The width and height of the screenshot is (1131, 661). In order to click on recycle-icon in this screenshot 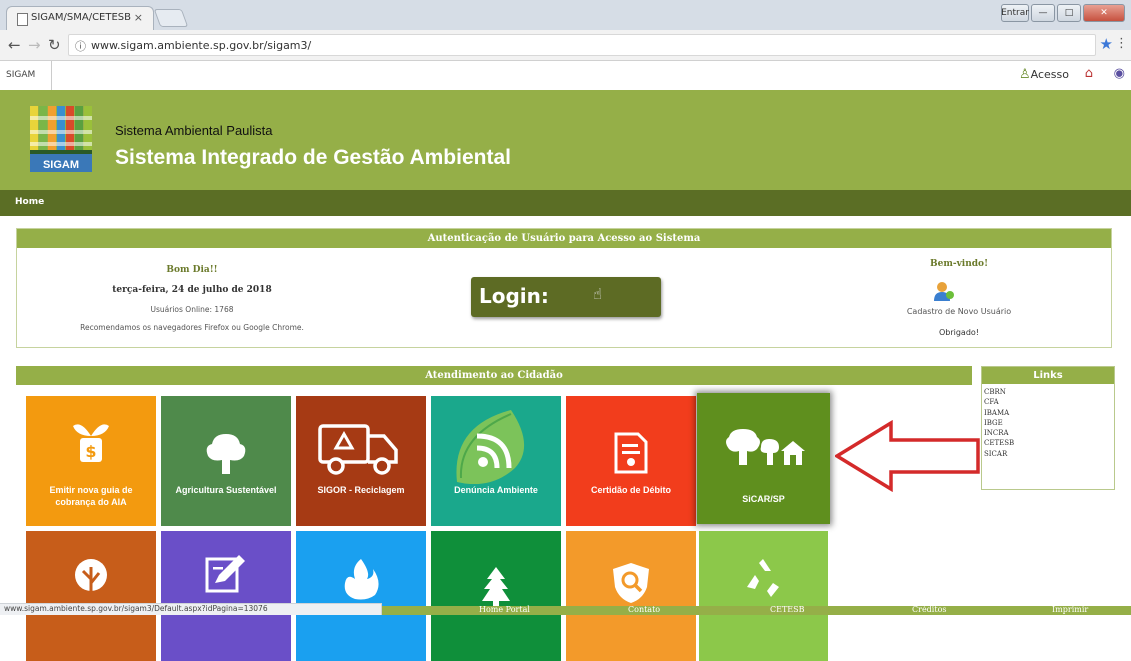, I will do `click(763, 578)`.